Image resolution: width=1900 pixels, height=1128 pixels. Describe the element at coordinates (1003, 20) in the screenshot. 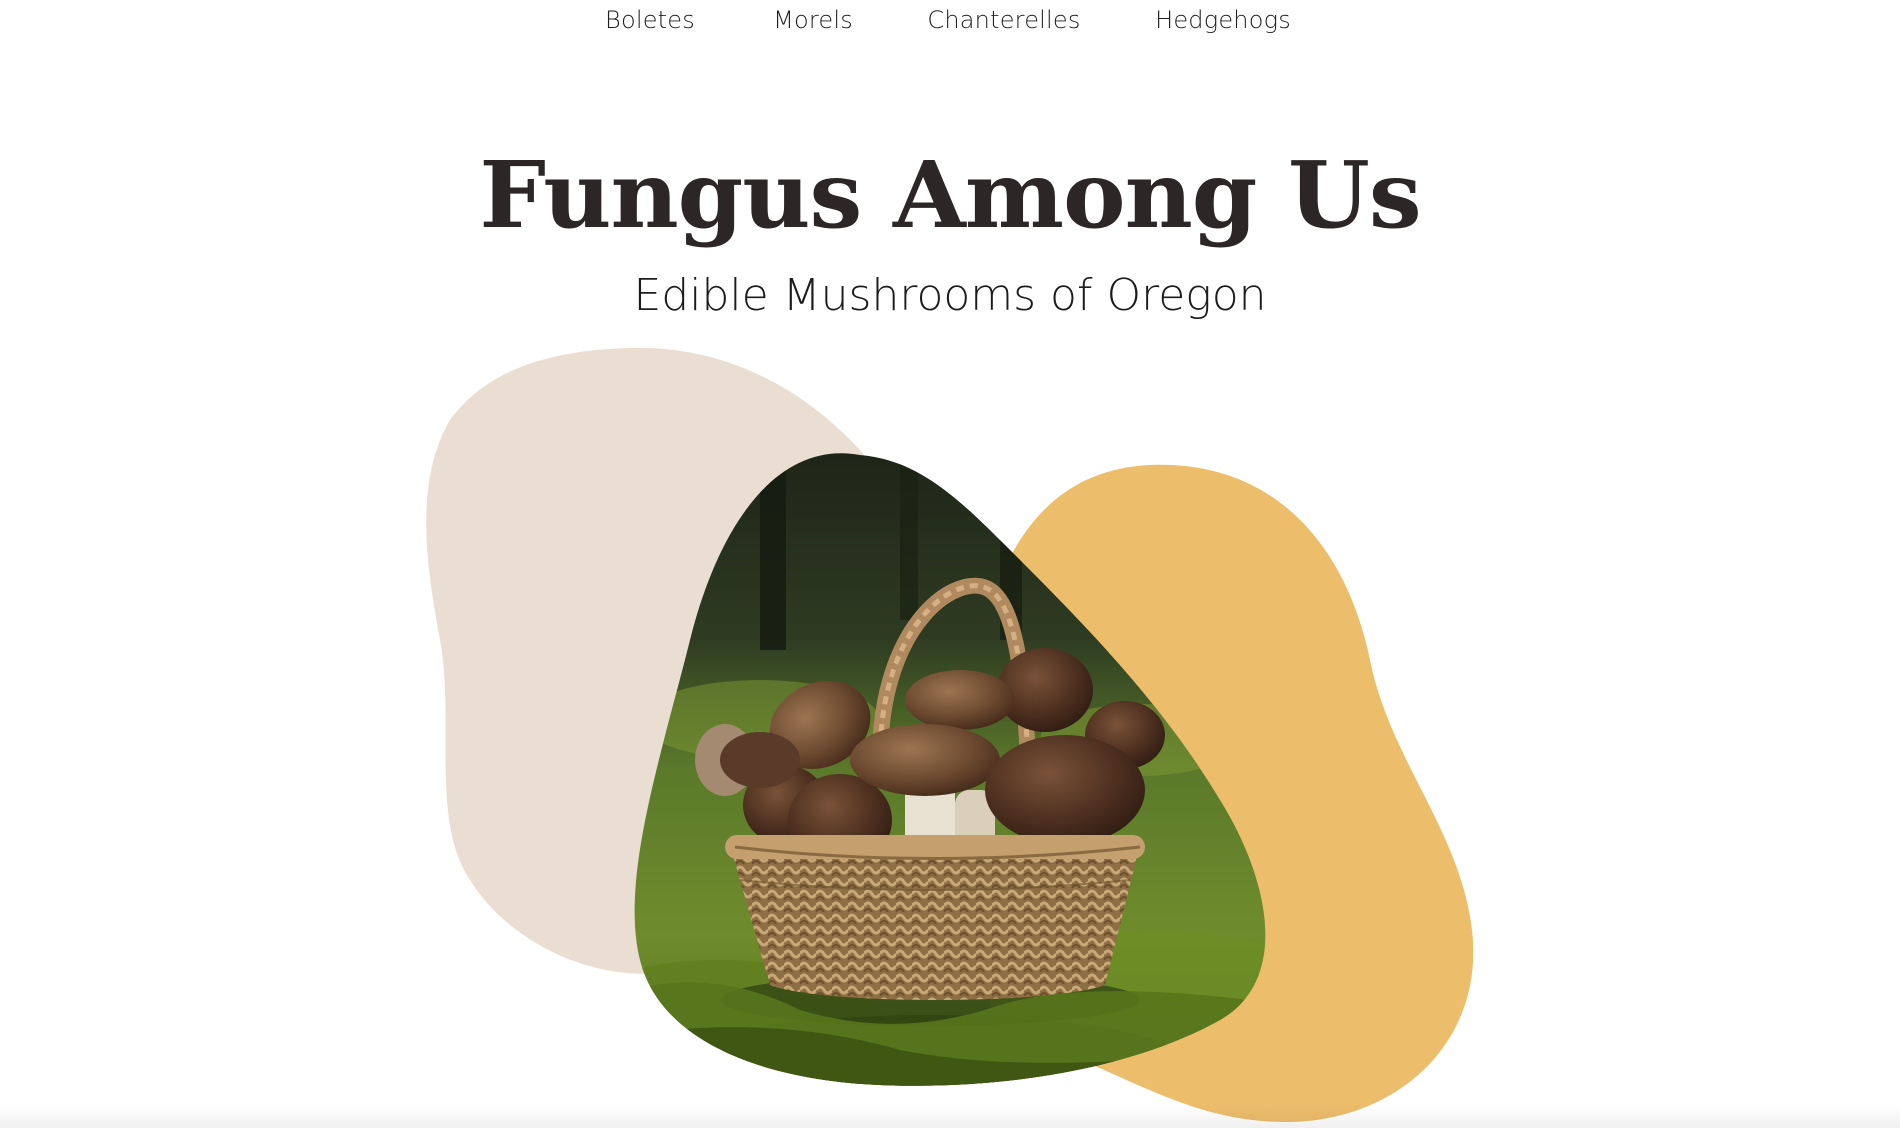

I see `nav-link-chanterelles: Chanterelles` at that location.